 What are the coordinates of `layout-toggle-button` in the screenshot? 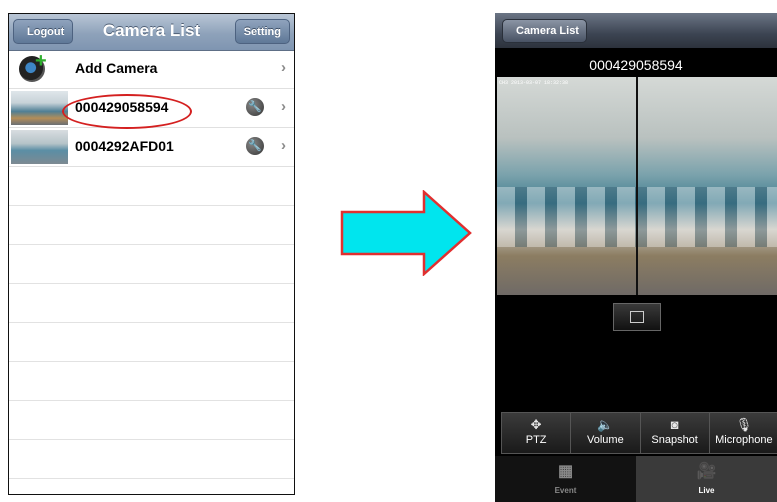 It's located at (637, 317).